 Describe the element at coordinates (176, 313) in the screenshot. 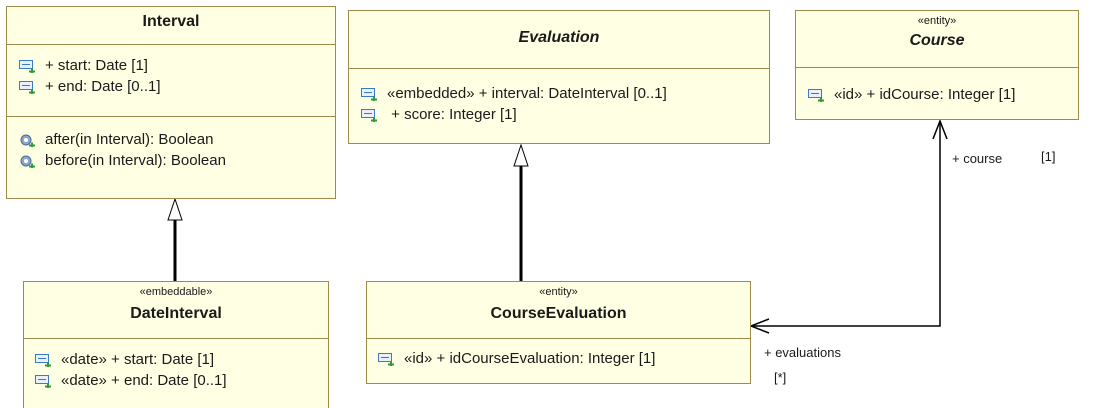

I see `class-name: DateInterval` at that location.